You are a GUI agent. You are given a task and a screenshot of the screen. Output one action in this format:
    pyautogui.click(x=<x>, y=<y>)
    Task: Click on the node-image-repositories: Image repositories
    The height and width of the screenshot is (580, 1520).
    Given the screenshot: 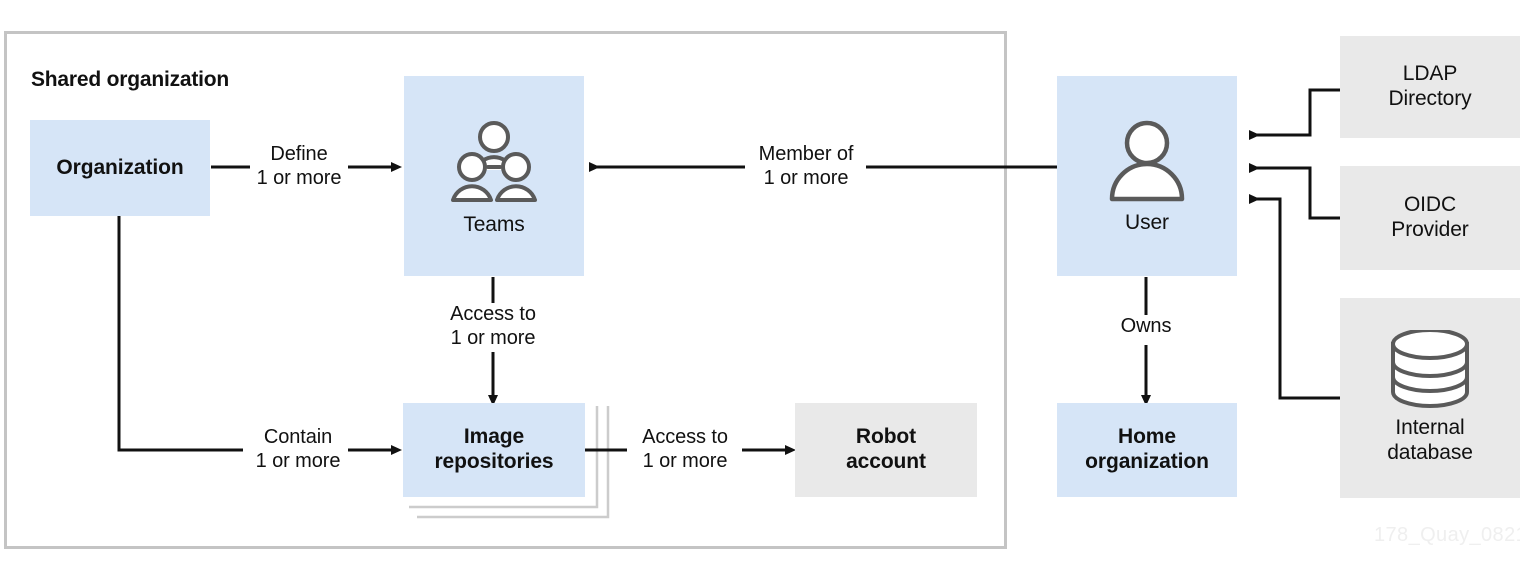 What is the action you would take?
    pyautogui.click(x=494, y=450)
    